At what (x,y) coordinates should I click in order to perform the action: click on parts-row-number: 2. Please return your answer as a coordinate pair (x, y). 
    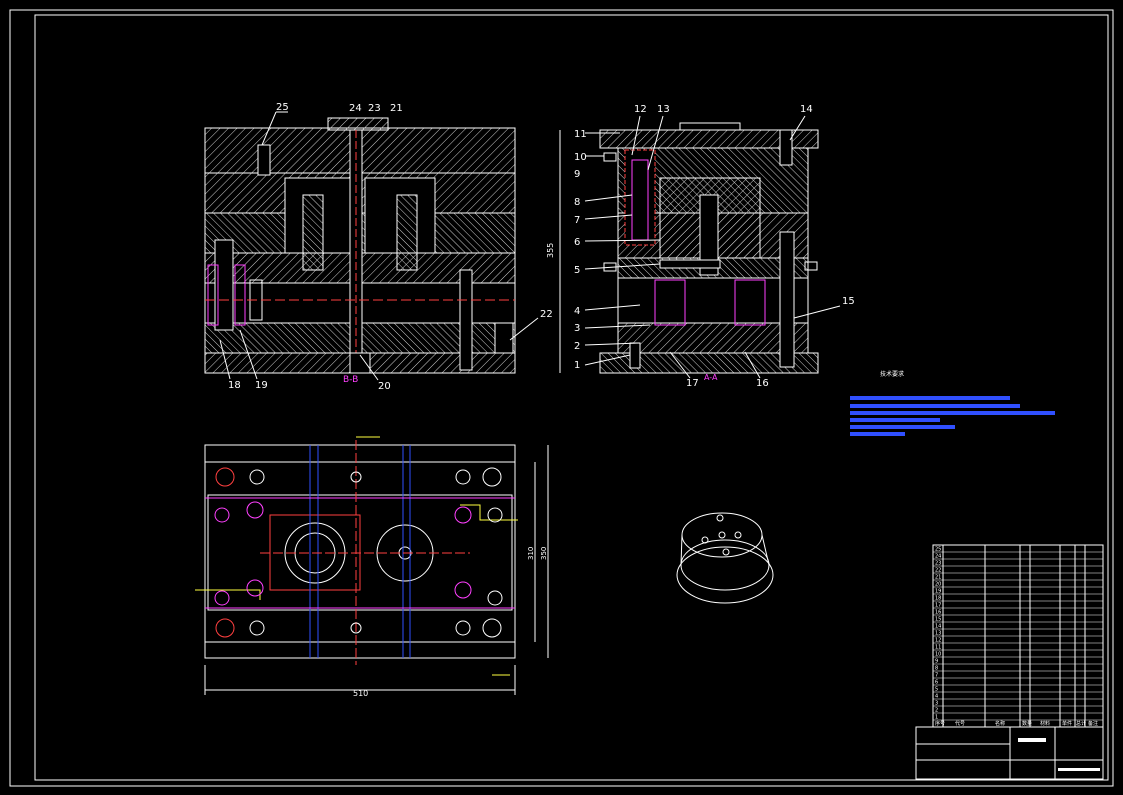
    Looking at the image, I should click on (936, 711).